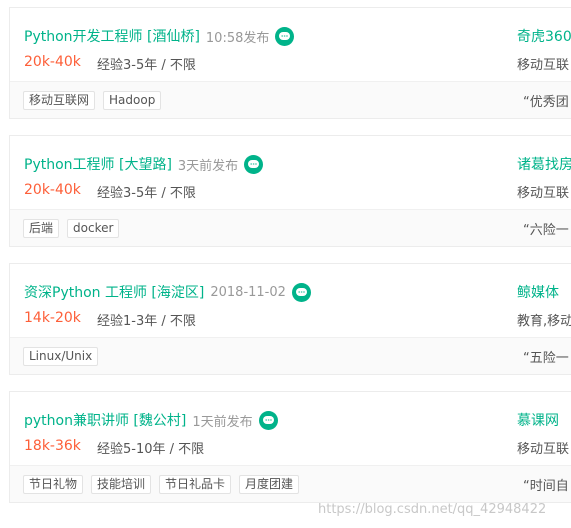 The height and width of the screenshot is (528, 571). I want to click on job-info-row: 14k-20k 经验1-3年 / 不限, so click(110, 319).